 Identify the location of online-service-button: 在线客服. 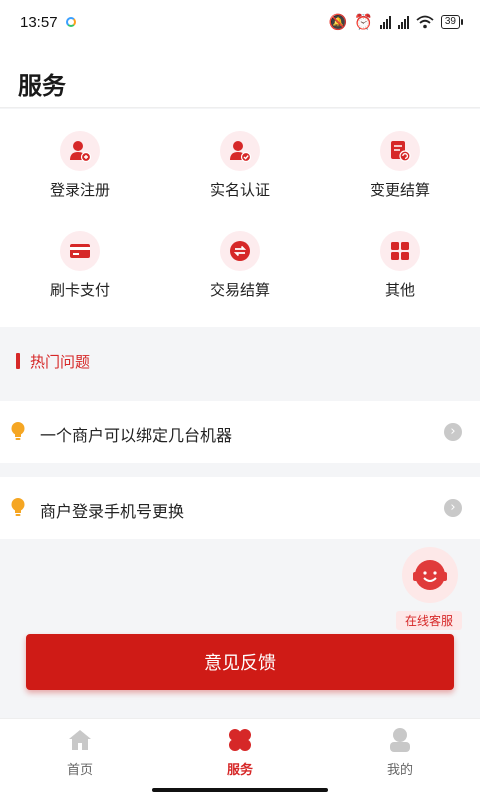
(429, 589).